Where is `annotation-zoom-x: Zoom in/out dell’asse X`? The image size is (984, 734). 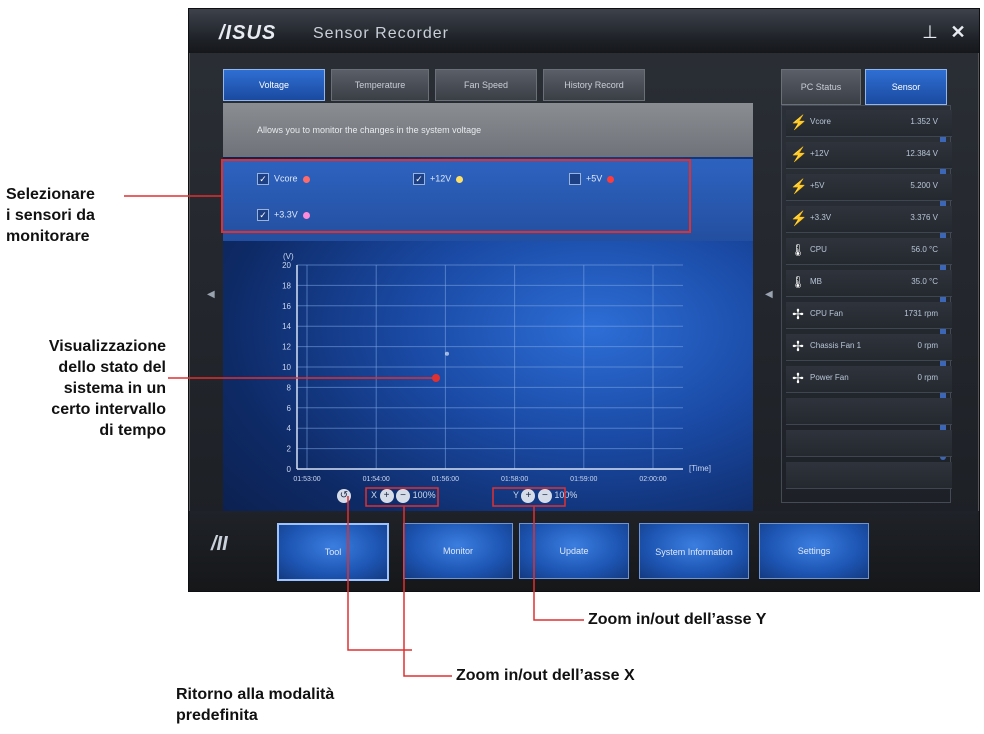
annotation-zoom-x: Zoom in/out dell’asse X is located at coordinates (545, 675).